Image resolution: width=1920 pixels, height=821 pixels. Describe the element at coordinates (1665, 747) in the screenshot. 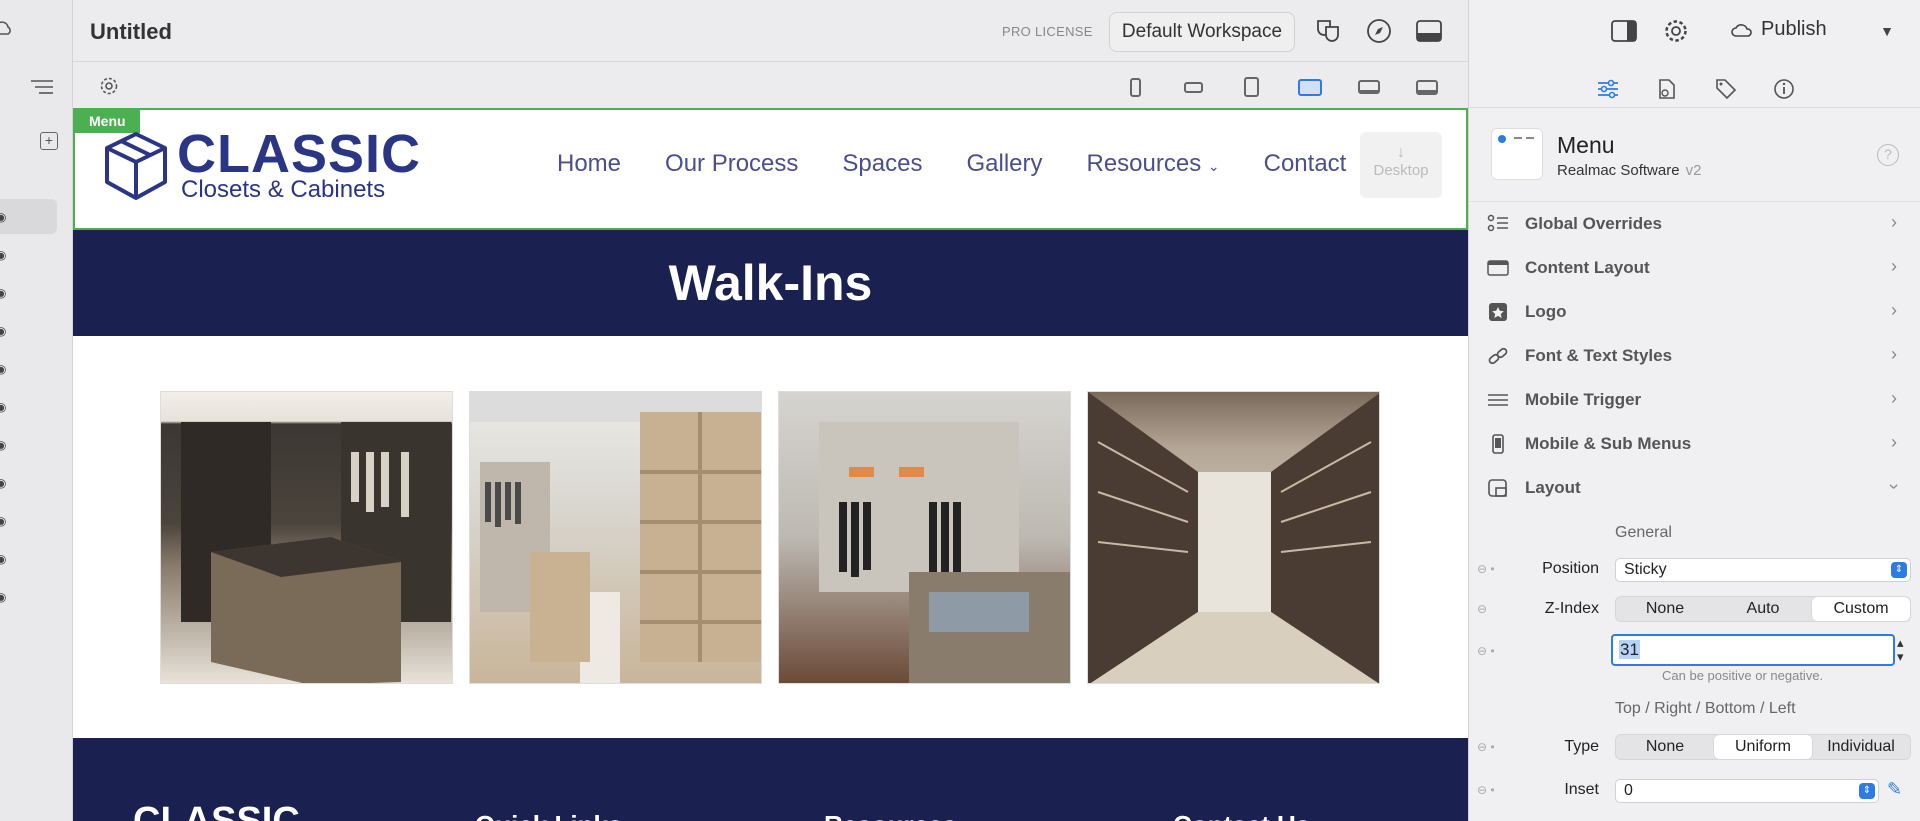

I see `type-option-none: None` at that location.